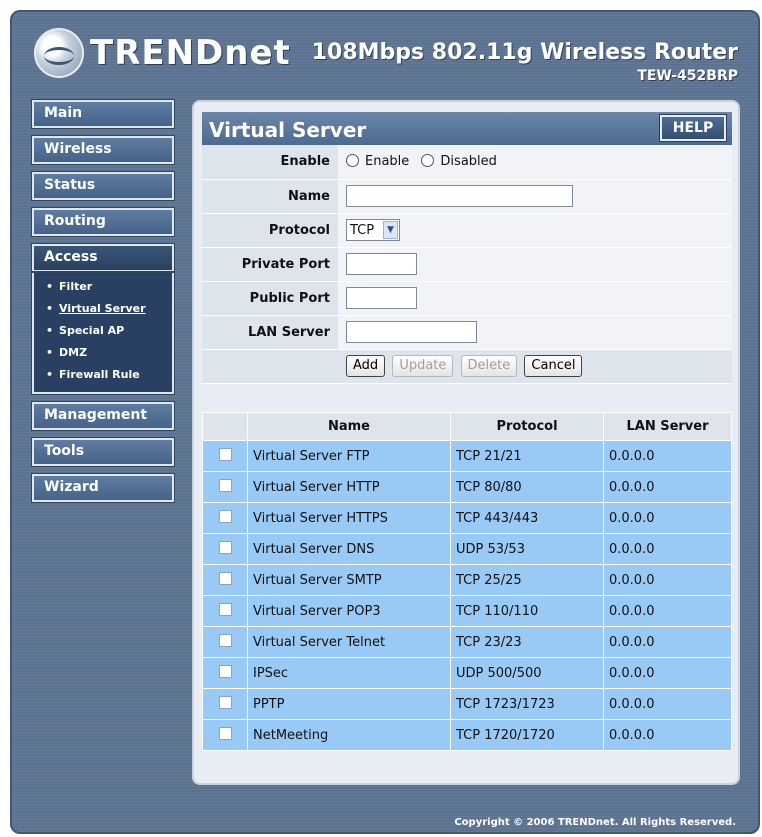  Describe the element at coordinates (190, 53) in the screenshot. I see `brand-name: TRENDnet` at that location.